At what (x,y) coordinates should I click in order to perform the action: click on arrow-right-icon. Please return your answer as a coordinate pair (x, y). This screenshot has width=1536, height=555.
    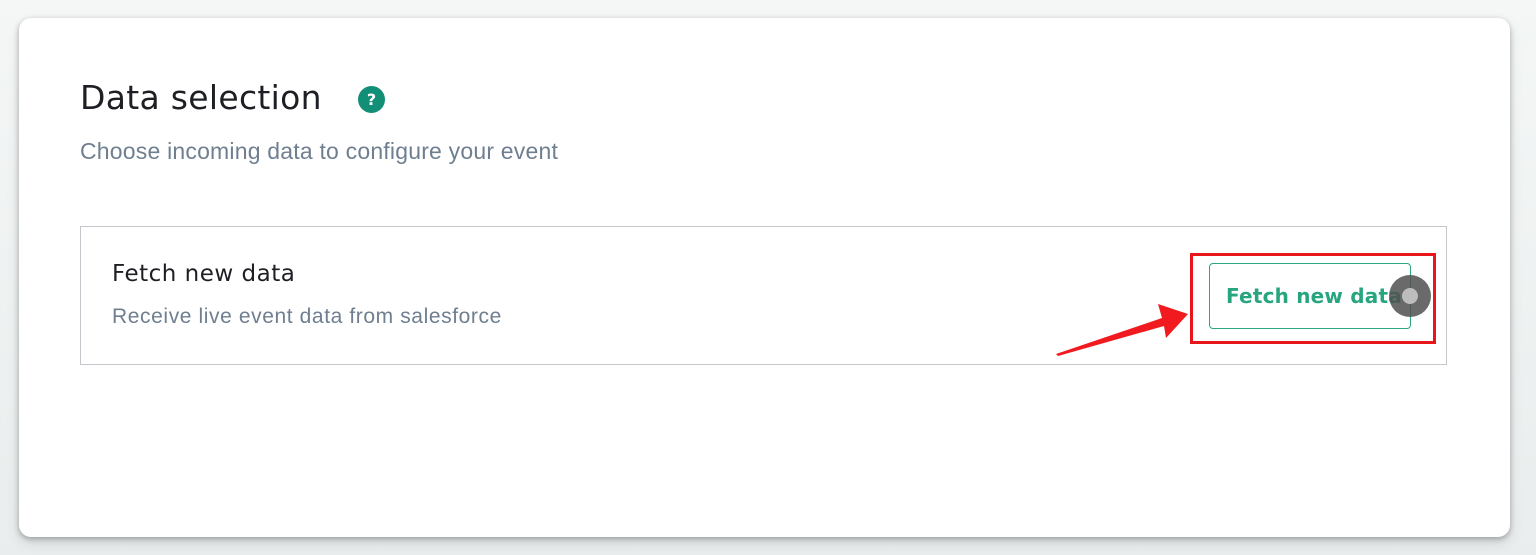
    Looking at the image, I should click on (1122, 330).